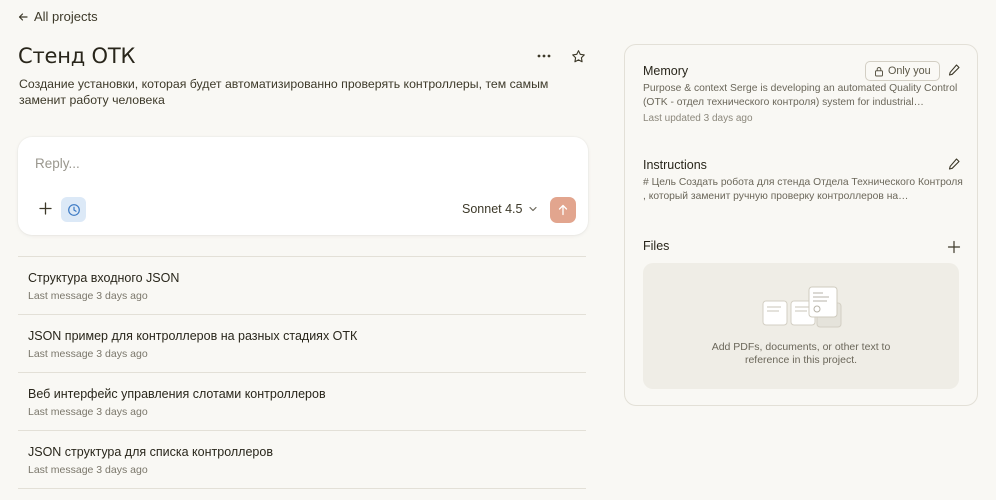 The width and height of the screenshot is (996, 500). What do you see at coordinates (150, 452) in the screenshot?
I see `chat-title: JSON структура для списка контроллеров` at bounding box center [150, 452].